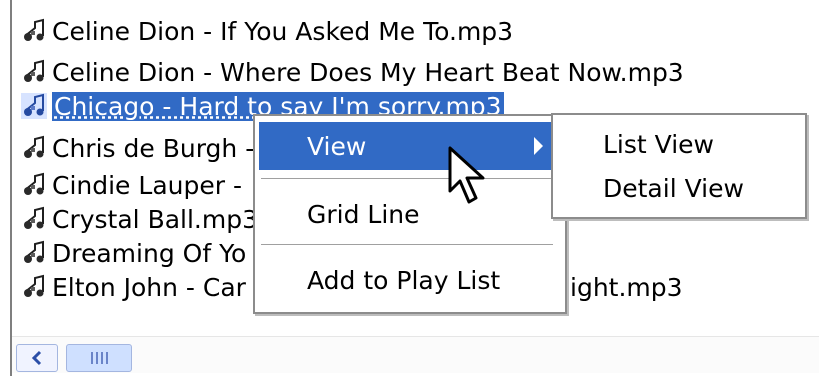 The height and width of the screenshot is (376, 819). Describe the element at coordinates (404, 280) in the screenshot. I see `menu-item-add-to-play-list-label: Add to Play List` at that location.